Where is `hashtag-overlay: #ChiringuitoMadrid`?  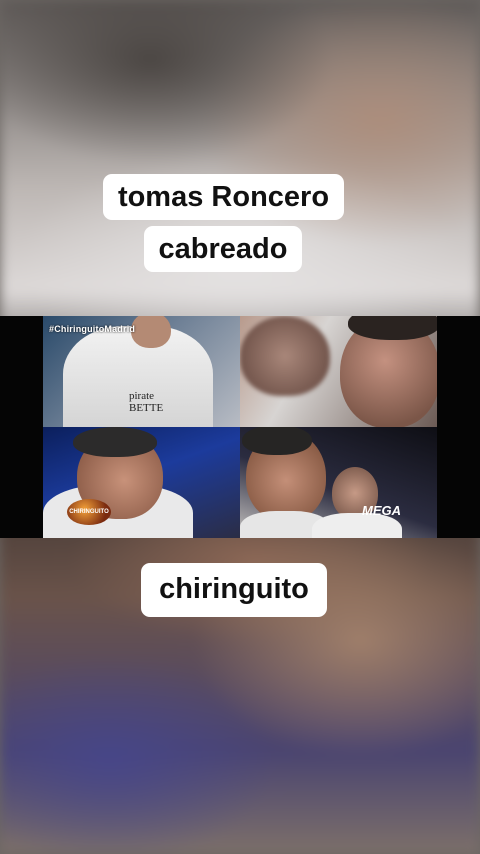
hashtag-overlay: #ChiringuitoMadrid is located at coordinates (92, 329).